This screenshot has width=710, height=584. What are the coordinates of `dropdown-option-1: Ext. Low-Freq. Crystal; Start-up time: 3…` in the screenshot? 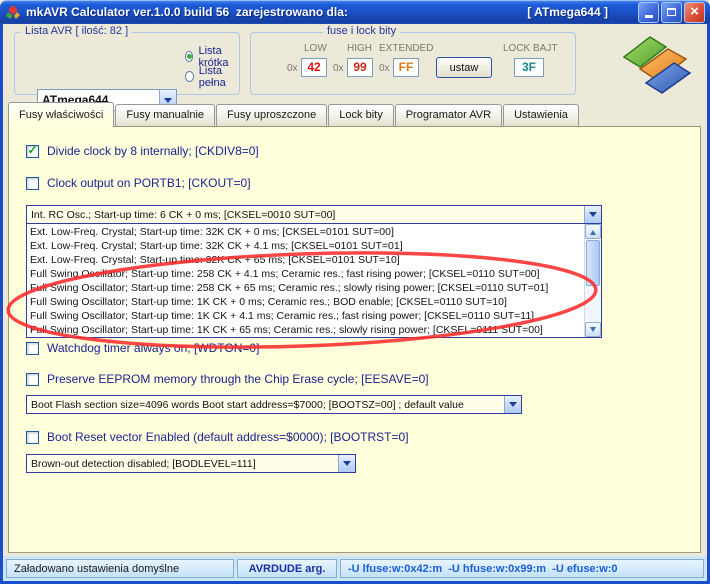 It's located at (305, 232).